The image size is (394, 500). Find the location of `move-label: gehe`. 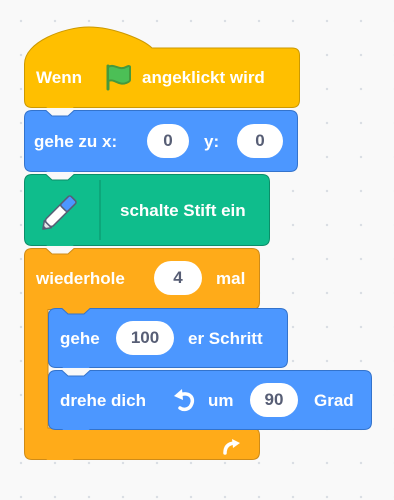

move-label: gehe is located at coordinates (80, 338).